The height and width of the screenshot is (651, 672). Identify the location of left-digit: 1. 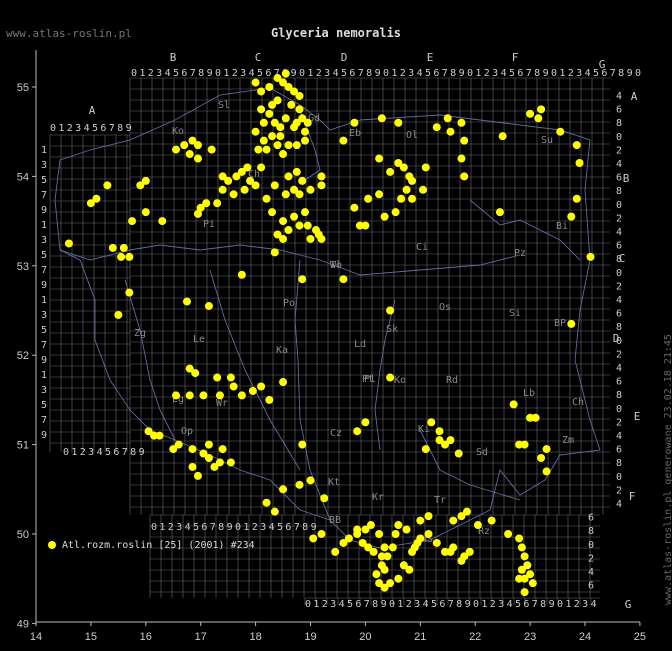
(44, 150).